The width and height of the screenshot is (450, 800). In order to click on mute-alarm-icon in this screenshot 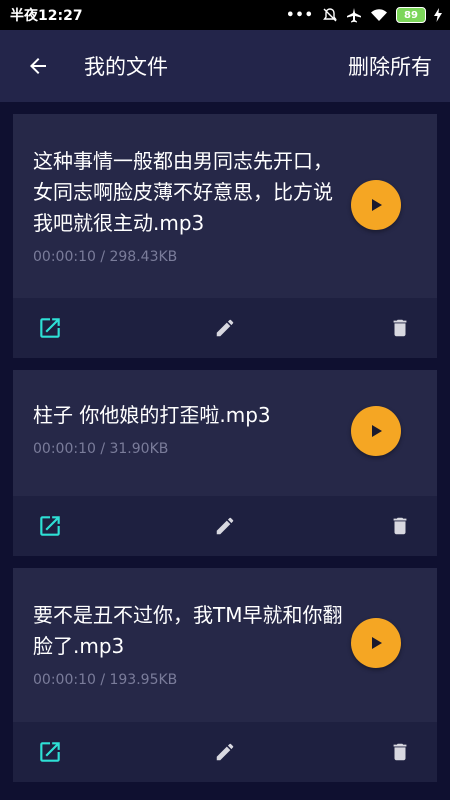, I will do `click(330, 15)`.